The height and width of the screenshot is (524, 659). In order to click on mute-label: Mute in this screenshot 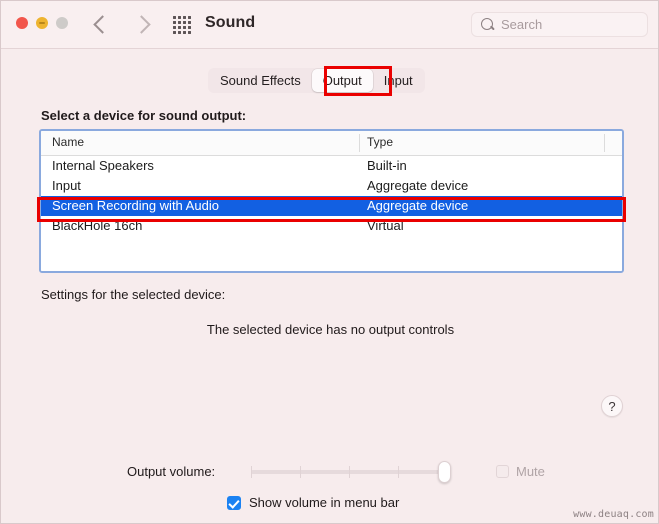, I will do `click(530, 471)`.